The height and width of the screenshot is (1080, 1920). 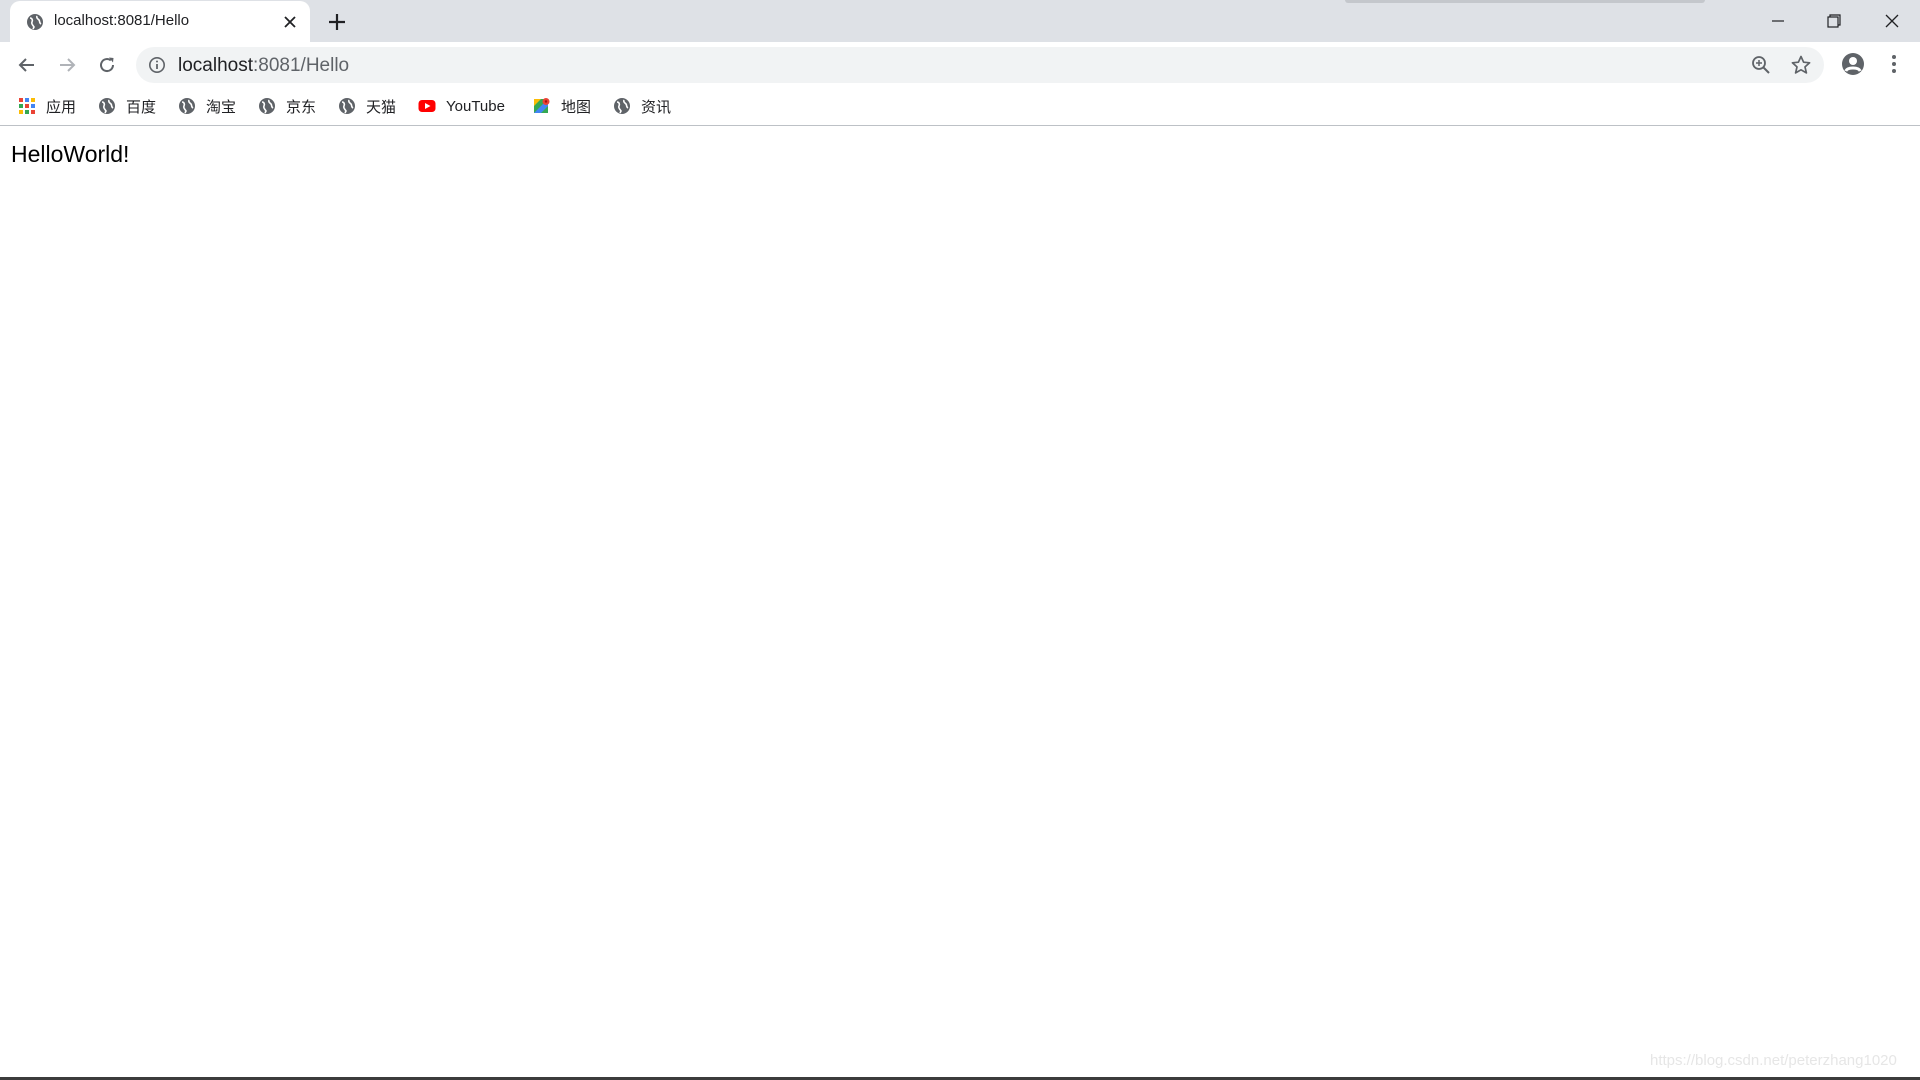 What do you see at coordinates (1894, 64) in the screenshot?
I see `menu-icon` at bounding box center [1894, 64].